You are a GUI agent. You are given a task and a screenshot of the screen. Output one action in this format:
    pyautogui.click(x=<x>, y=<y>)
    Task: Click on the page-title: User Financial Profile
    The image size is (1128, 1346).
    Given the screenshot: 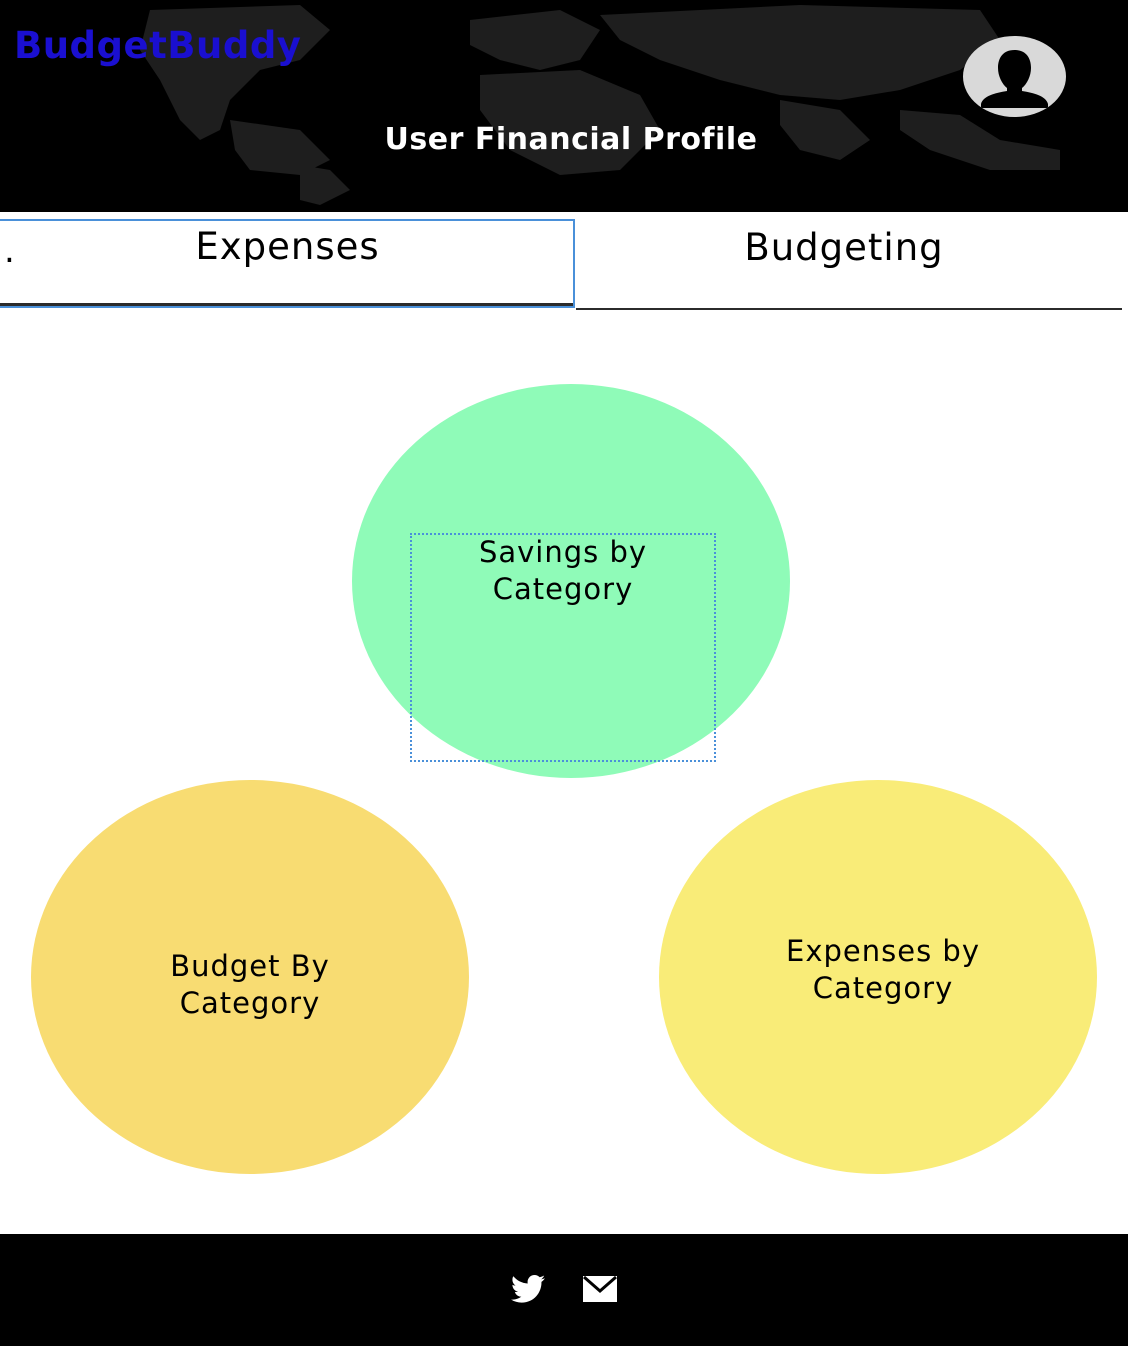 What is the action you would take?
    pyautogui.click(x=571, y=139)
    